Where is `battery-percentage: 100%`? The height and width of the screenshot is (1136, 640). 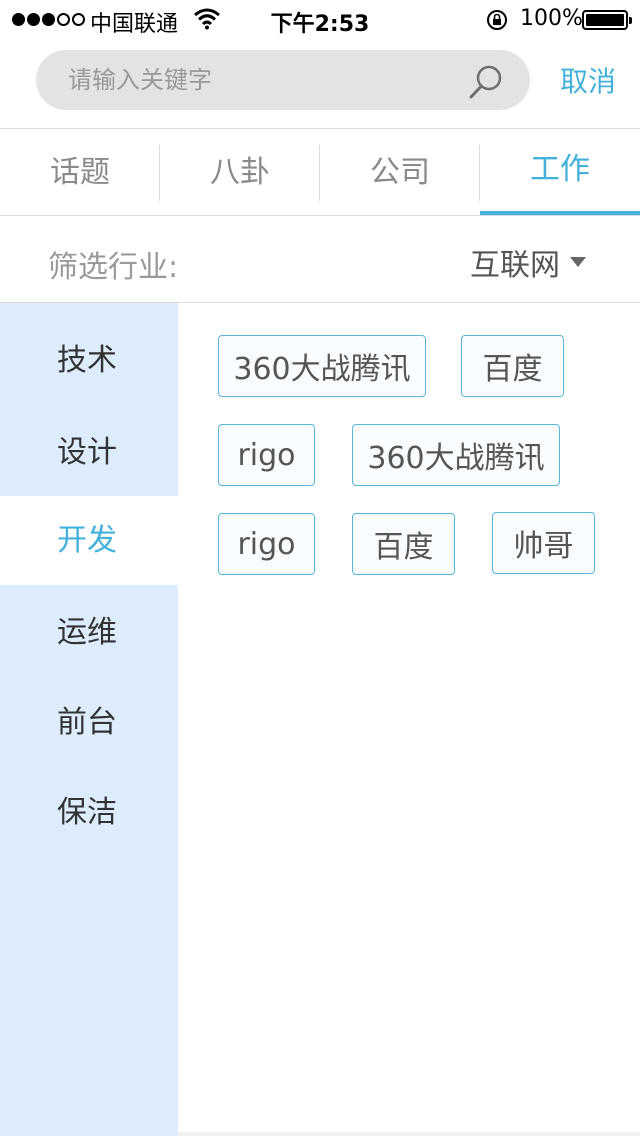
battery-percentage: 100% is located at coordinates (551, 18).